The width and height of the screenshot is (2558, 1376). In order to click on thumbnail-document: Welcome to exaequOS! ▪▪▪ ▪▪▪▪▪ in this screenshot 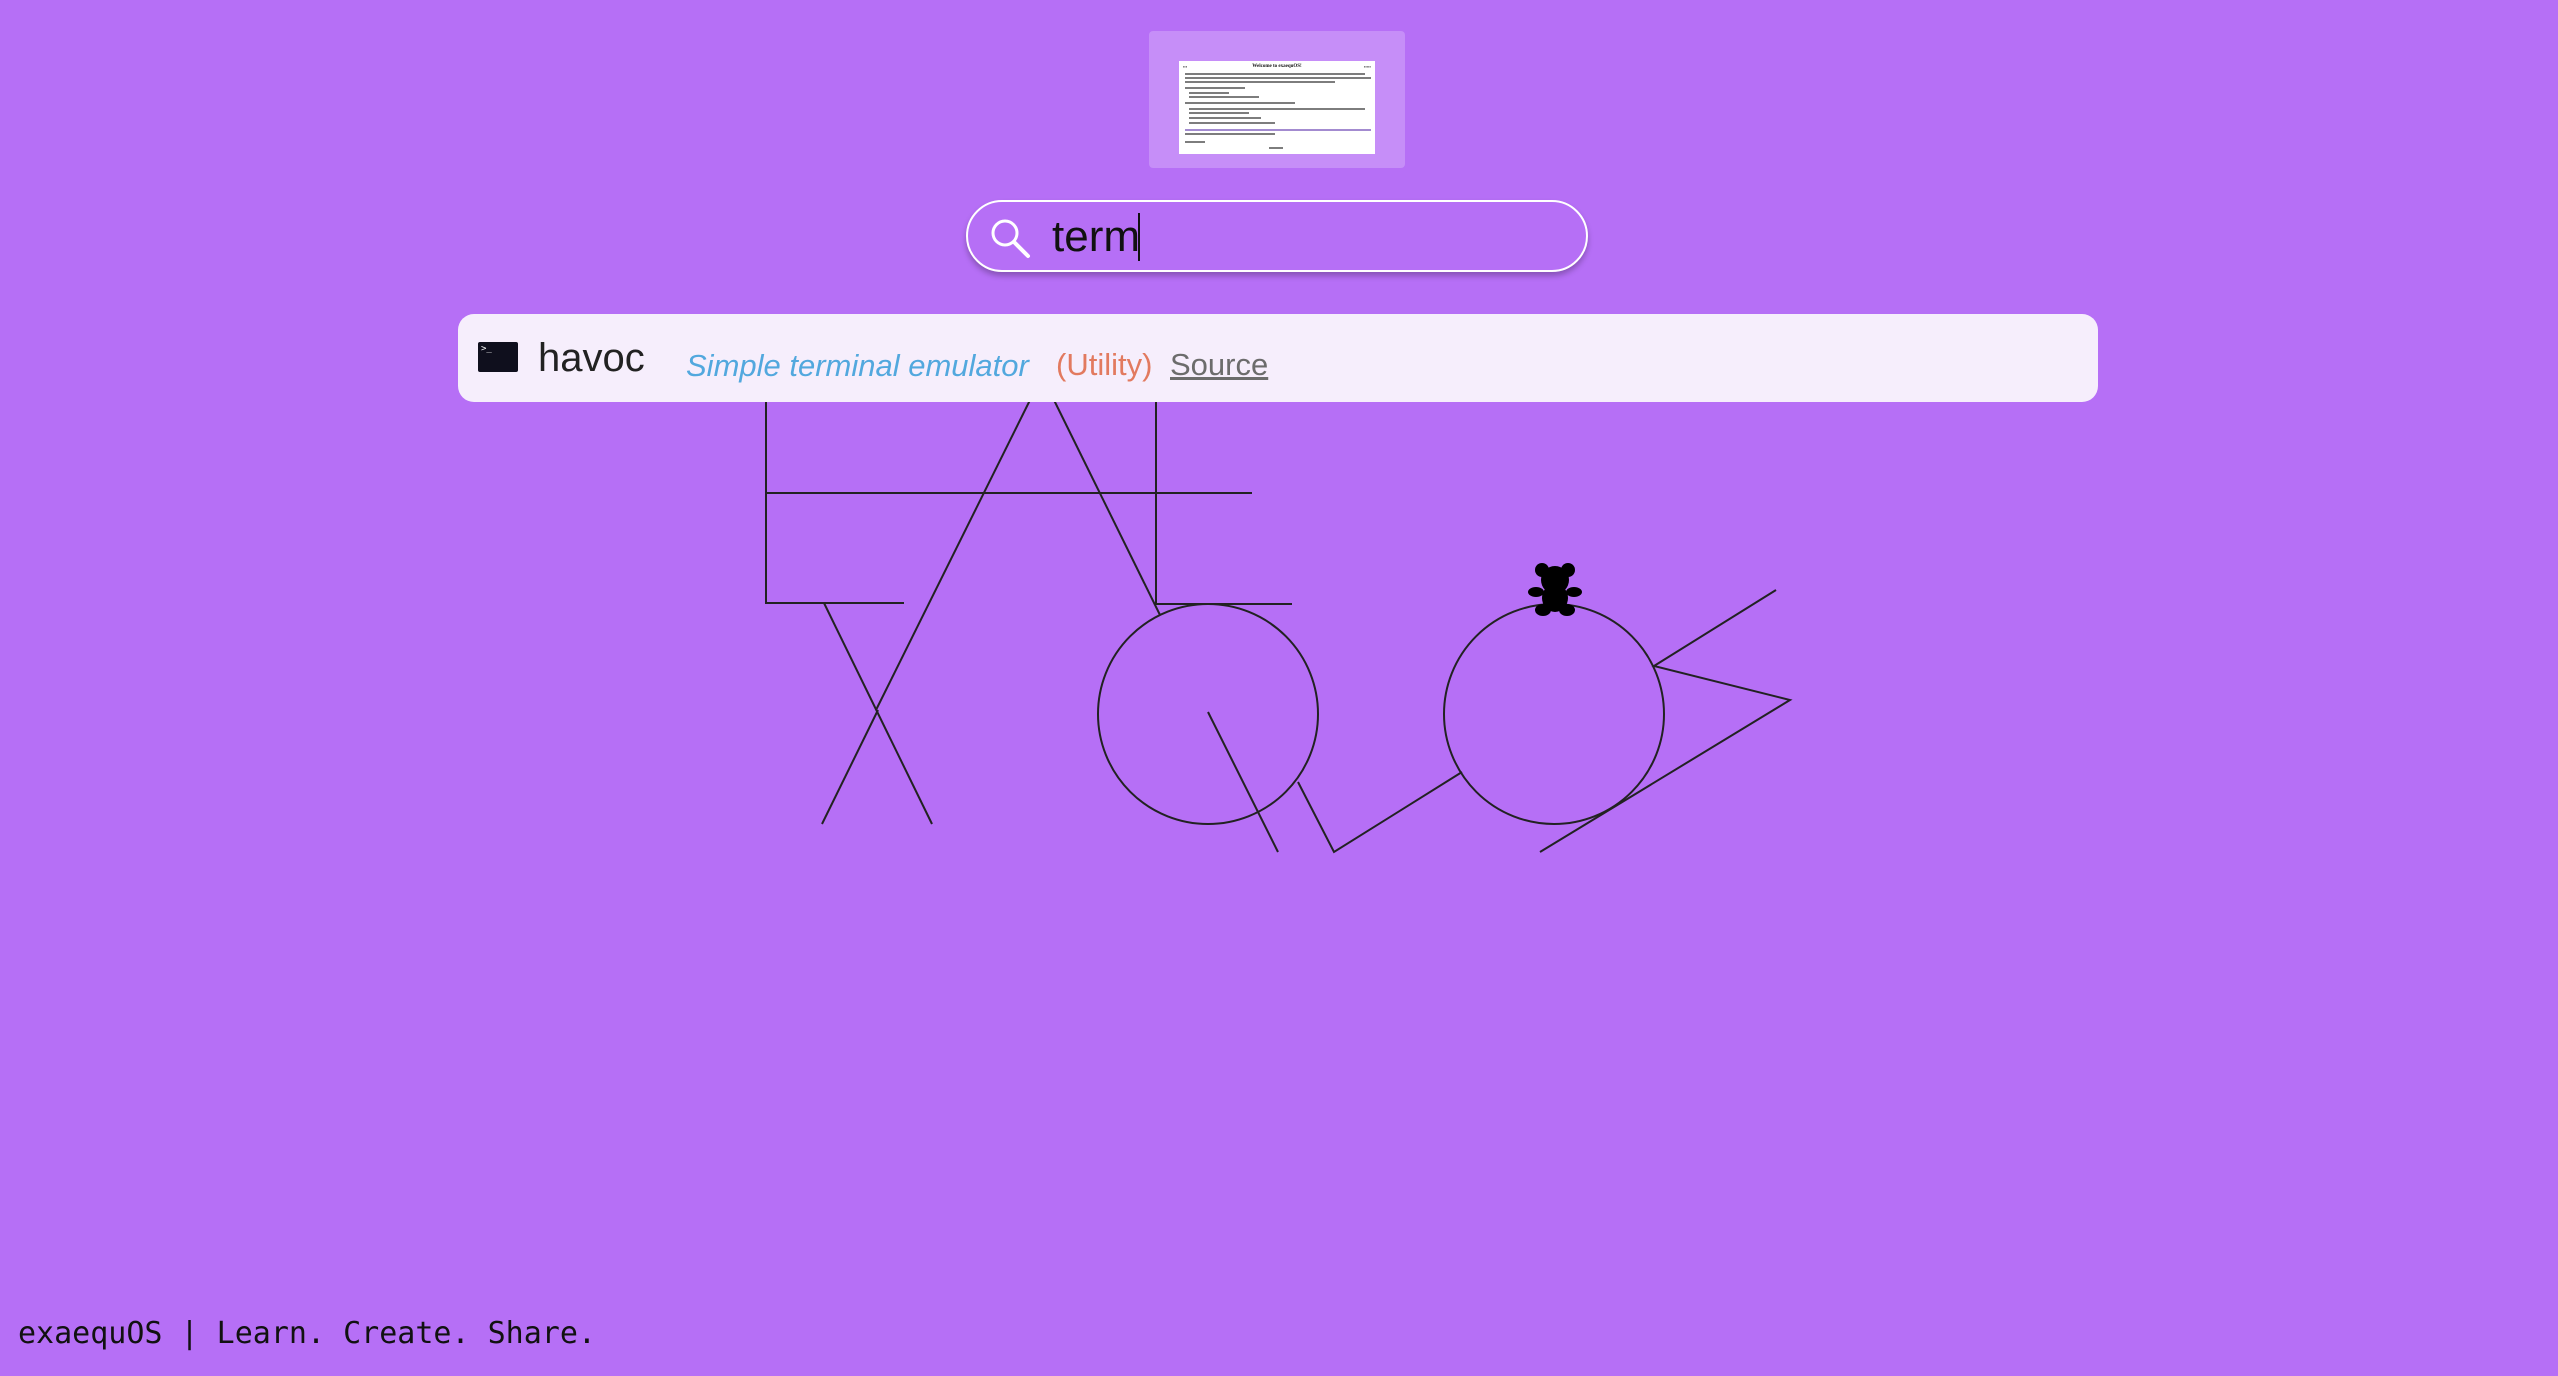, I will do `click(1277, 107)`.